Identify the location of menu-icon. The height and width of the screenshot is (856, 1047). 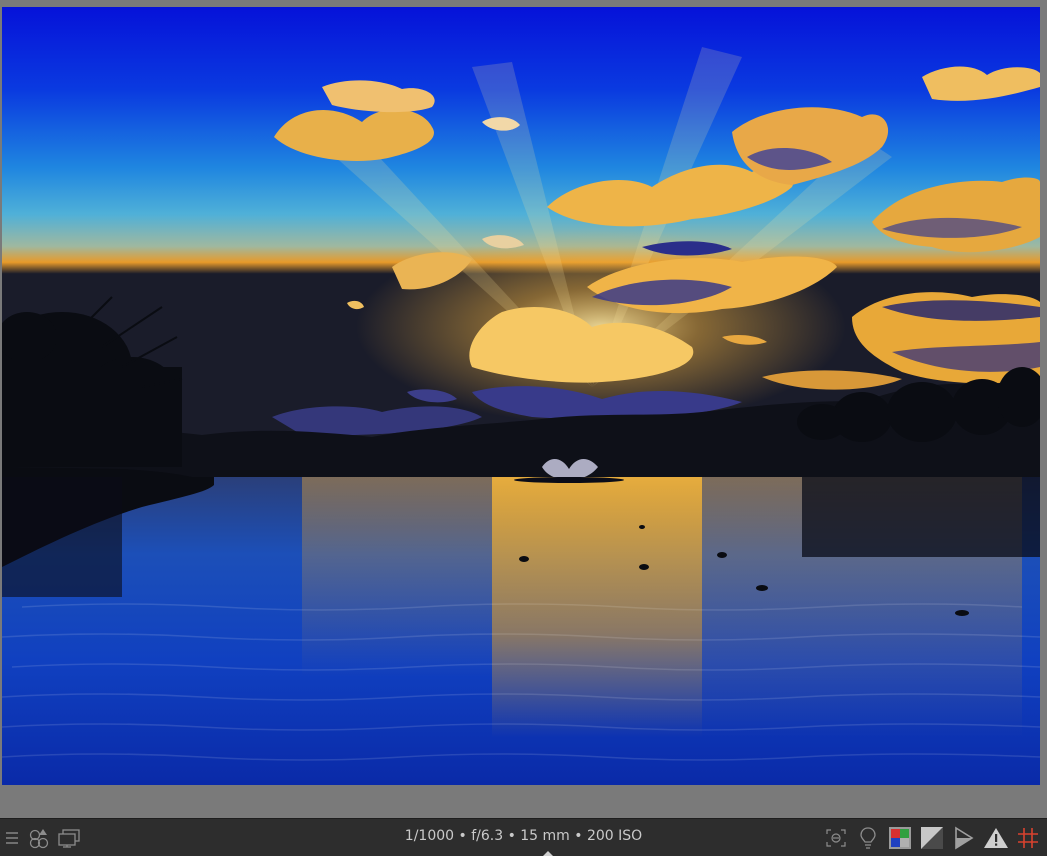
(12, 838).